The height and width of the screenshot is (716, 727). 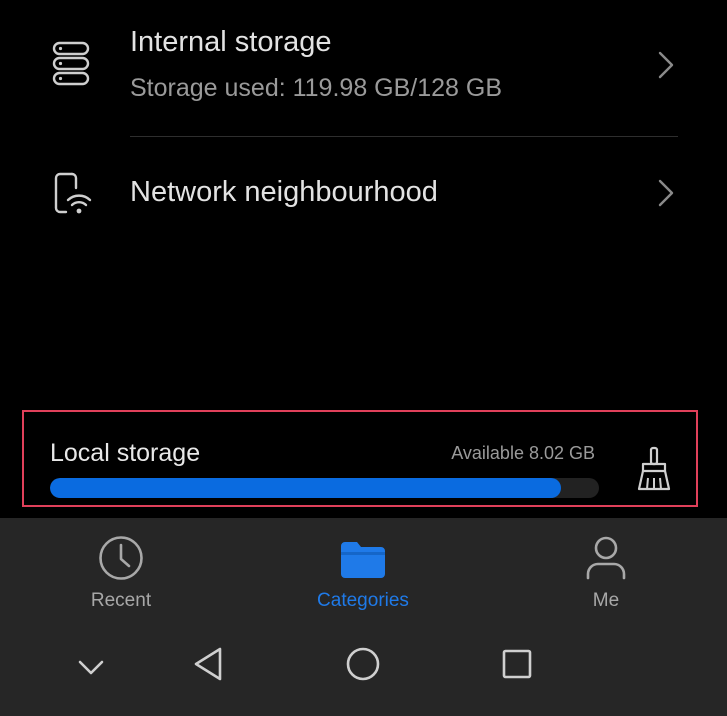 I want to click on nav-item-recent: Recent, so click(x=121, y=573).